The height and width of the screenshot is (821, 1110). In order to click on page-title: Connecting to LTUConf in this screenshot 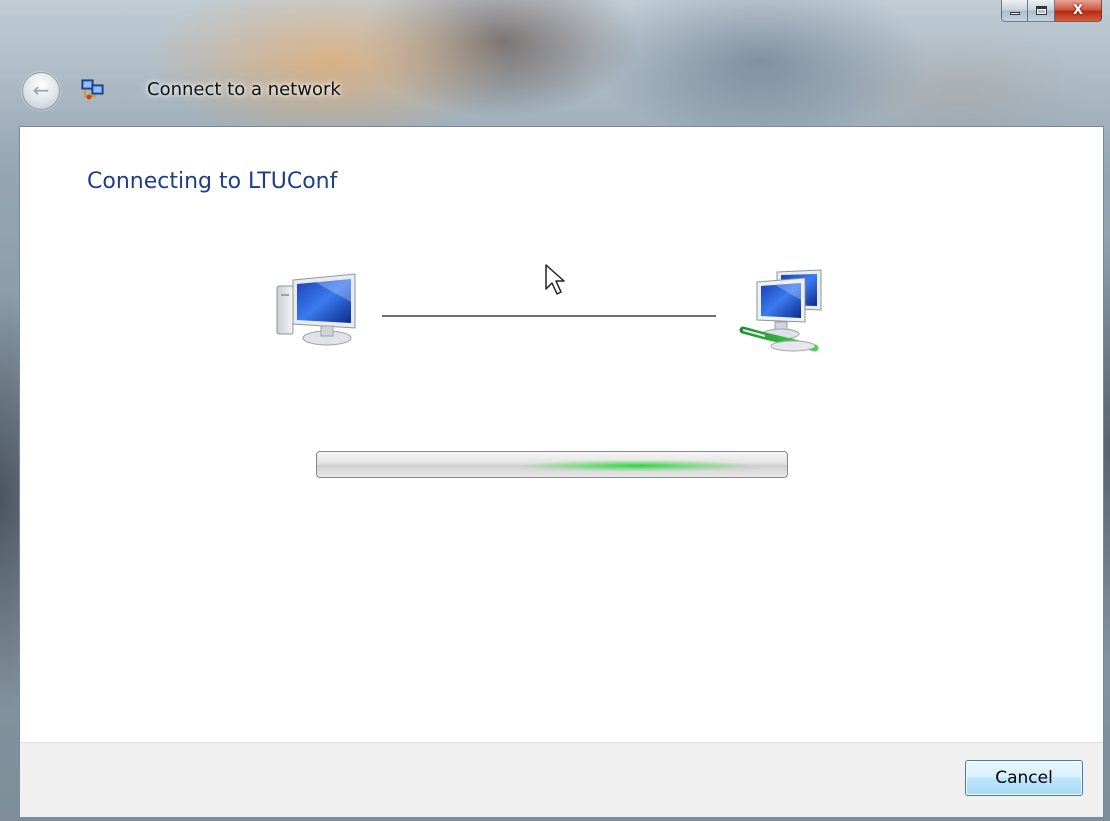, I will do `click(212, 181)`.